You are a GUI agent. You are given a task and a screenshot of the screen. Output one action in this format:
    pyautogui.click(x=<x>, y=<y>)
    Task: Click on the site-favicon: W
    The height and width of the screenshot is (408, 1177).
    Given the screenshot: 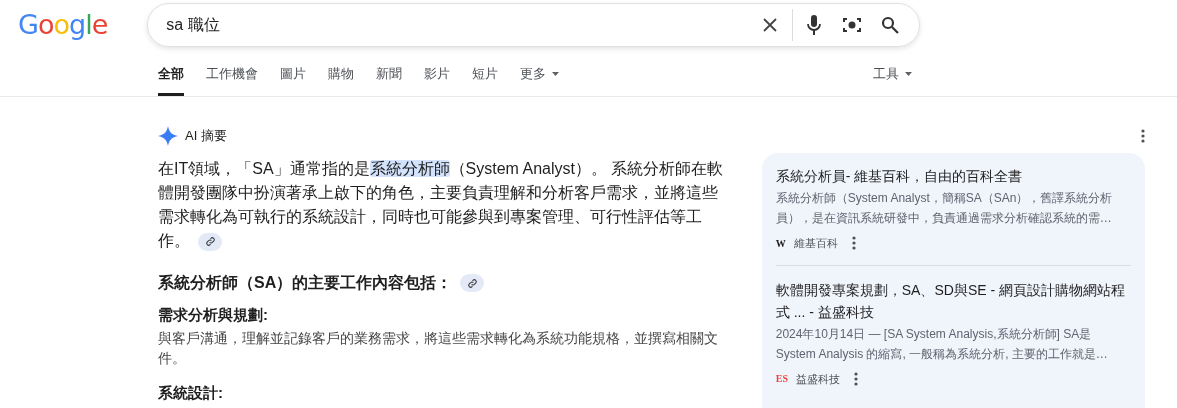 What is the action you would take?
    pyautogui.click(x=780, y=243)
    